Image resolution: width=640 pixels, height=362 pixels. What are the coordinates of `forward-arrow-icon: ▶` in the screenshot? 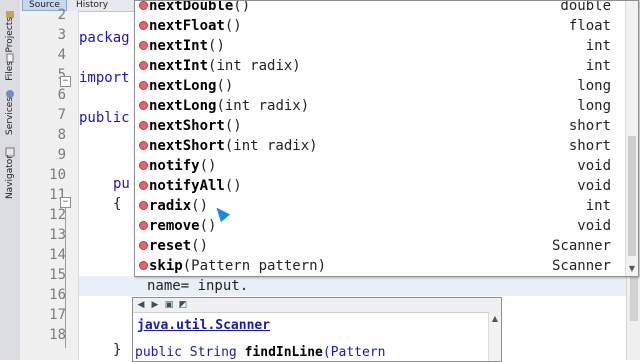 It's located at (155, 305).